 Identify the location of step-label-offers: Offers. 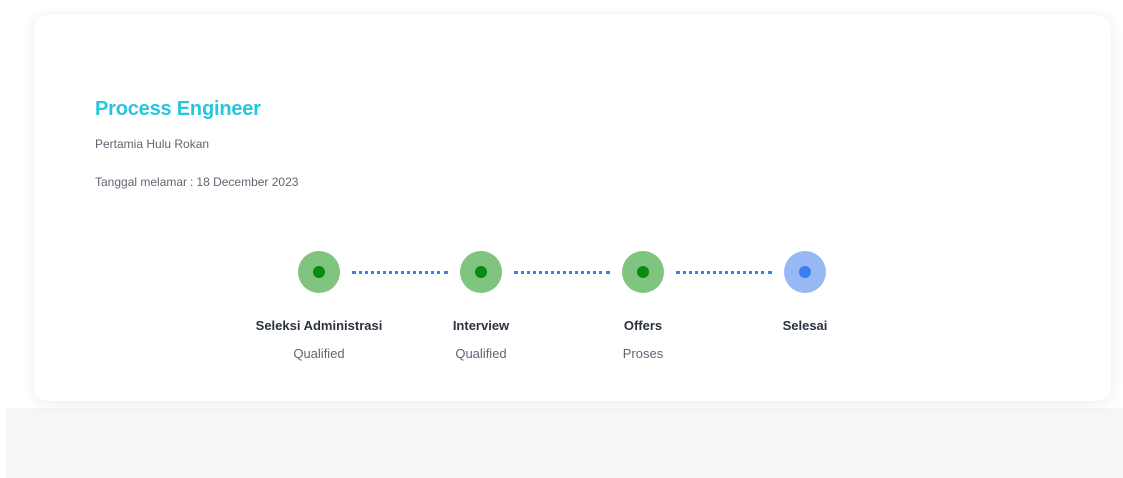
(643, 325).